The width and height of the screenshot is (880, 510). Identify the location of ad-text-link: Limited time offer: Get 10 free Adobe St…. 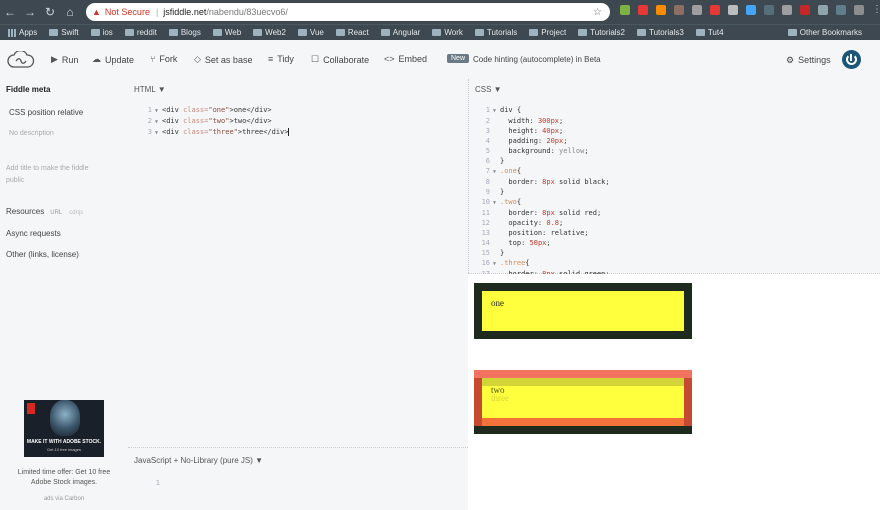
(64, 478).